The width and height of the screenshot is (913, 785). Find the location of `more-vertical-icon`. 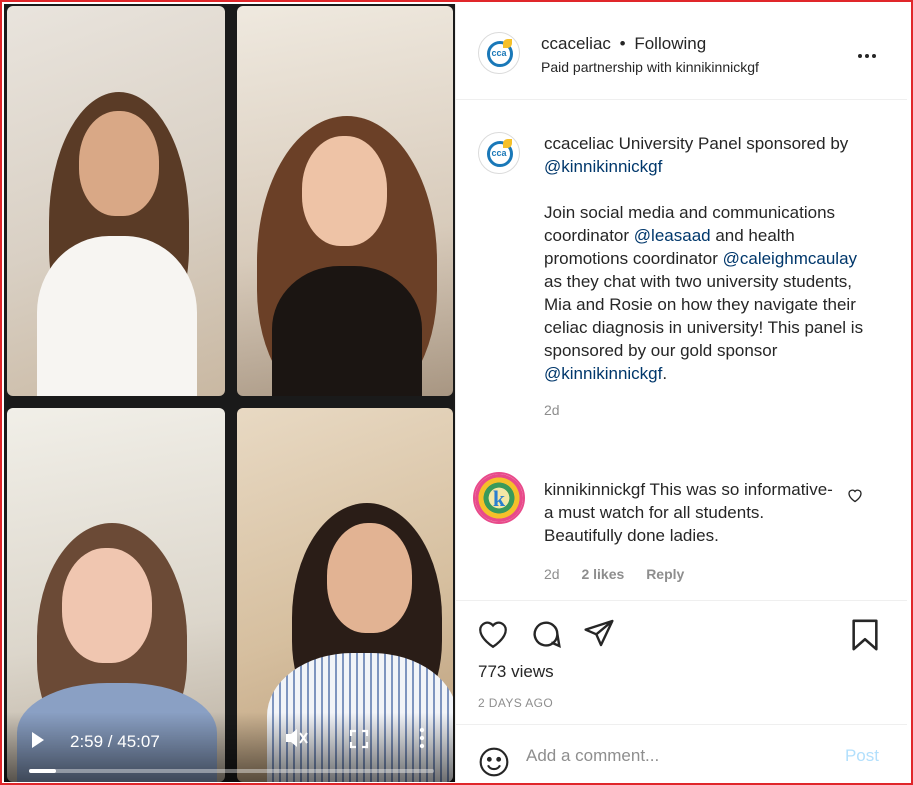

more-vertical-icon is located at coordinates (422, 740).